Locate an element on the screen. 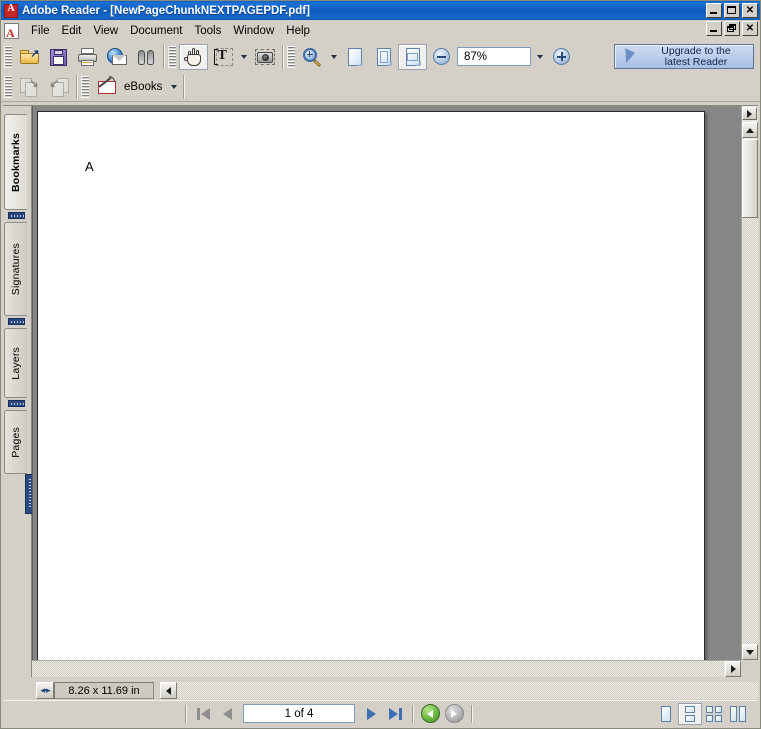 This screenshot has width=761, height=729. magnifier-icon is located at coordinates (313, 57).